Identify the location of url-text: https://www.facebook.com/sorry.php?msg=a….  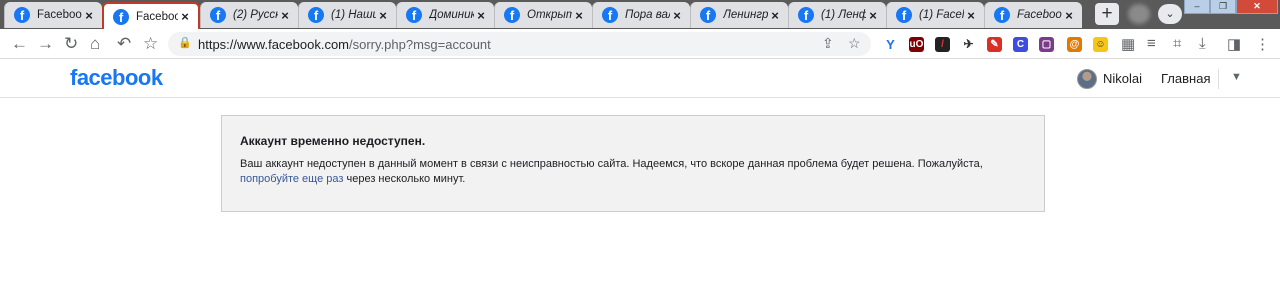
(344, 44).